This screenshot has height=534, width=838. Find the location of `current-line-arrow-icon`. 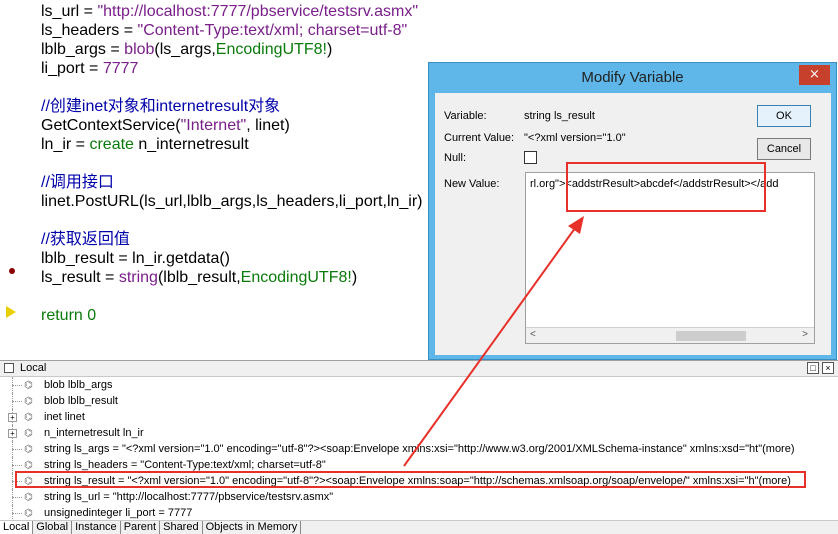

current-line-arrow-icon is located at coordinates (11, 312).